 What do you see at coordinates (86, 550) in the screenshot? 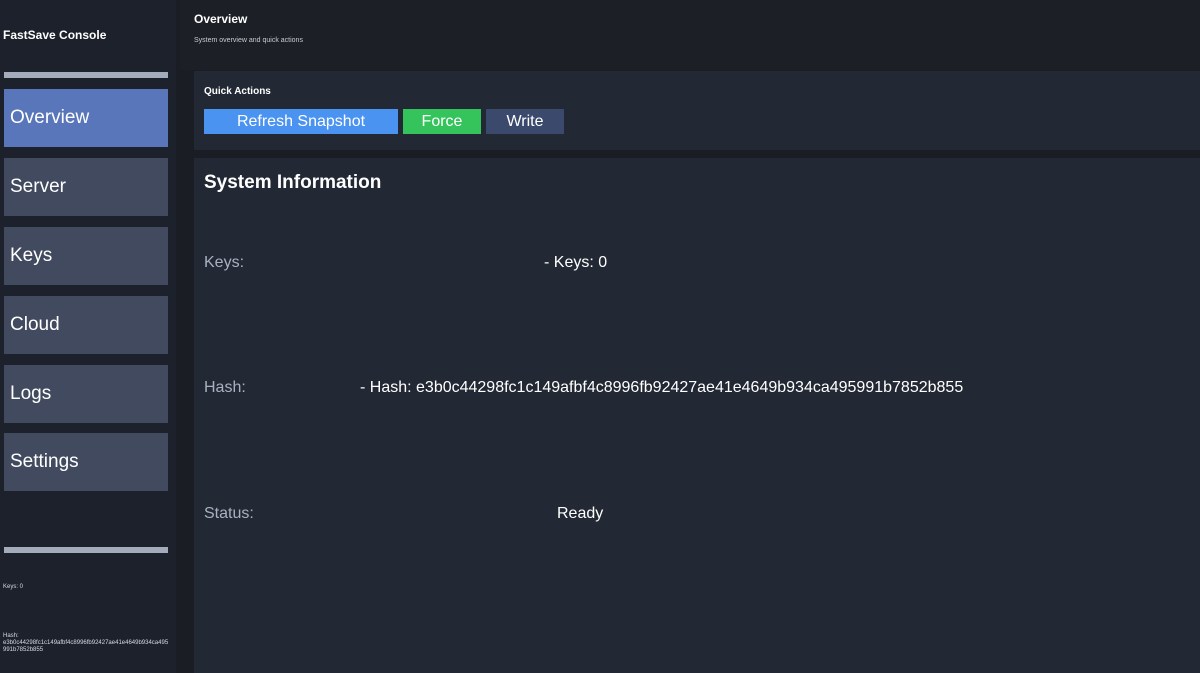
I see `sidebar-divider-bottom` at bounding box center [86, 550].